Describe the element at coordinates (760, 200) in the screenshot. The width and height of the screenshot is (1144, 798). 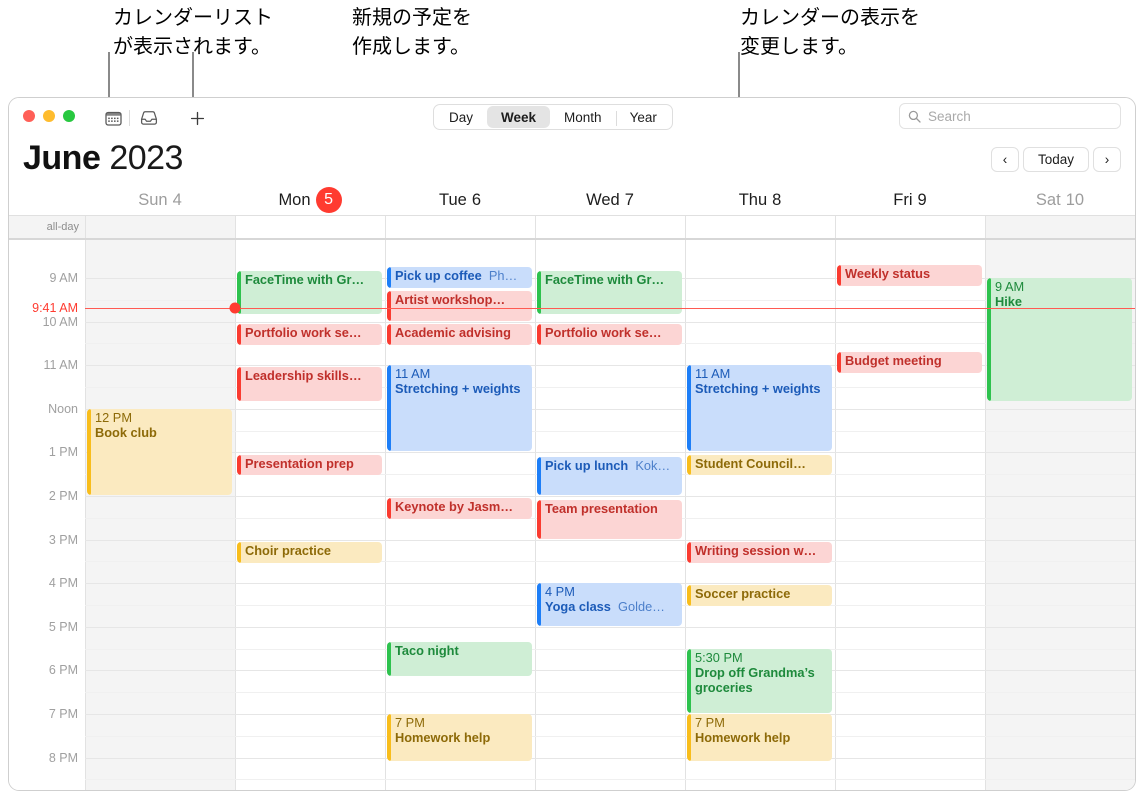
I see `day-header-thu: Thu 8` at that location.